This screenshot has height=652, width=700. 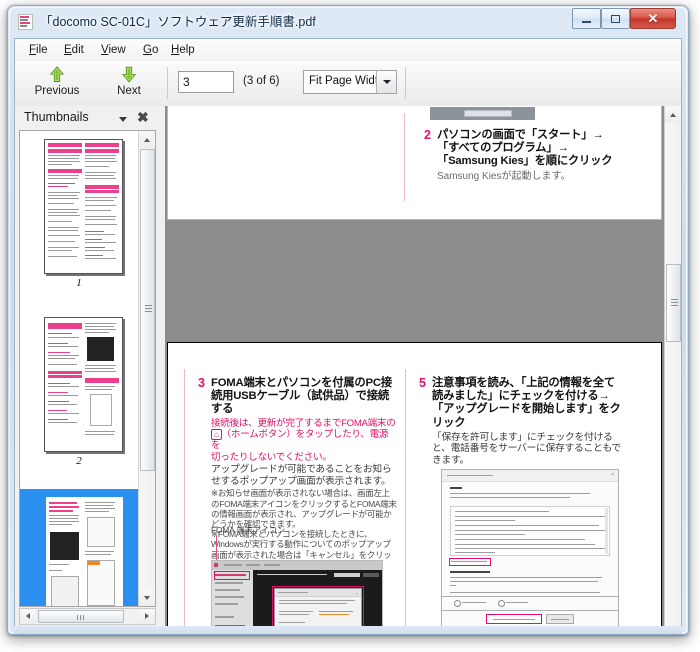 I want to click on toolbar: Previous Next (3 of 6) Fit, so click(x=348, y=84).